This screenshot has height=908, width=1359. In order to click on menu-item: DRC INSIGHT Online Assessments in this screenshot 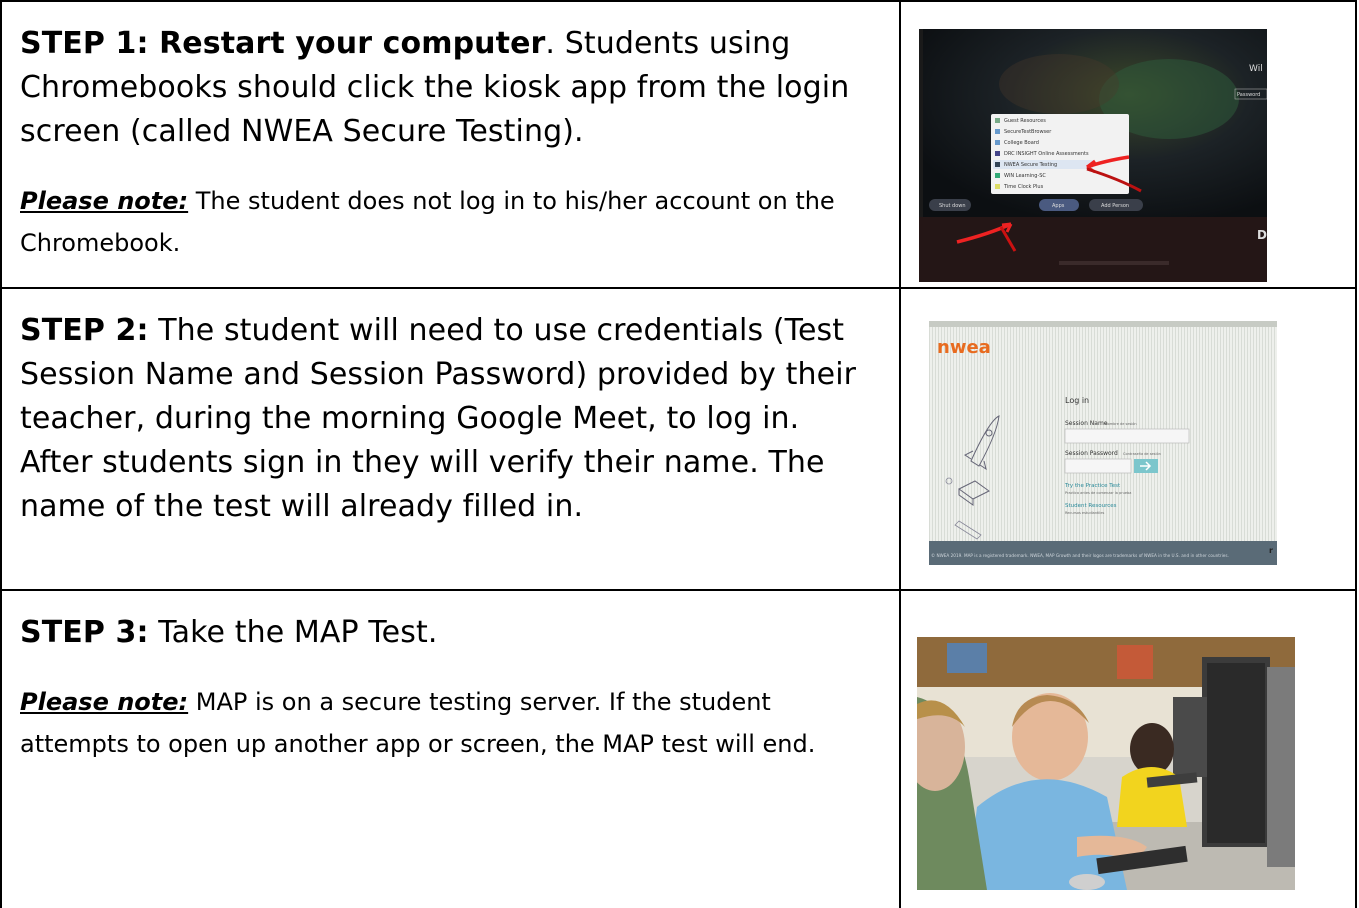, I will do `click(1046, 154)`.